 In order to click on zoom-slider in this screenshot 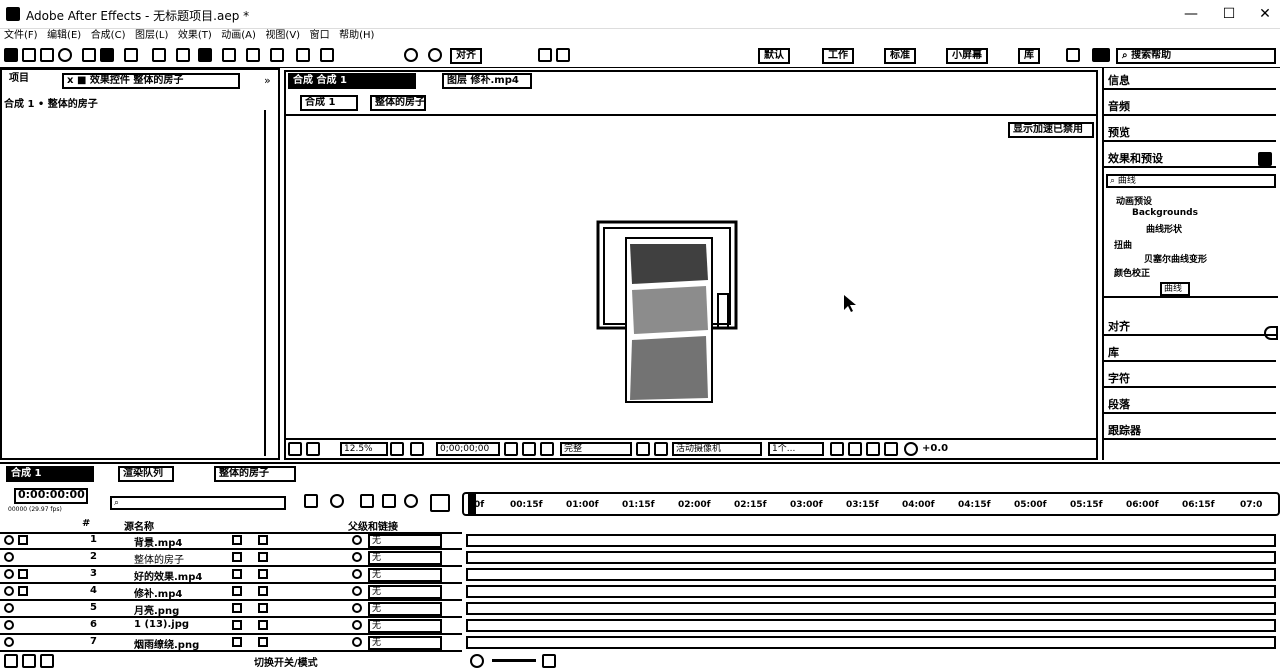, I will do `click(514, 660)`.